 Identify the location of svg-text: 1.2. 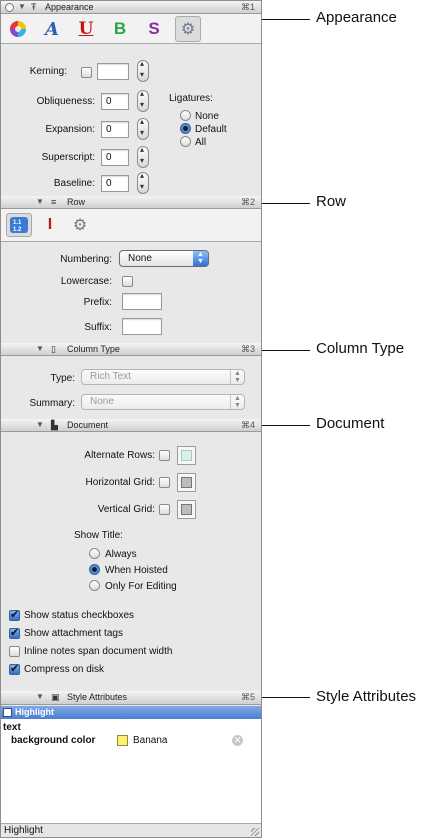
(17, 230).